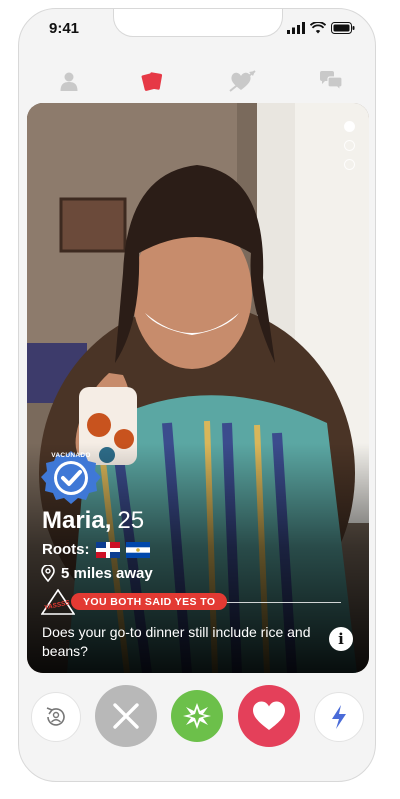  I want to click on info-icon: i, so click(341, 639).